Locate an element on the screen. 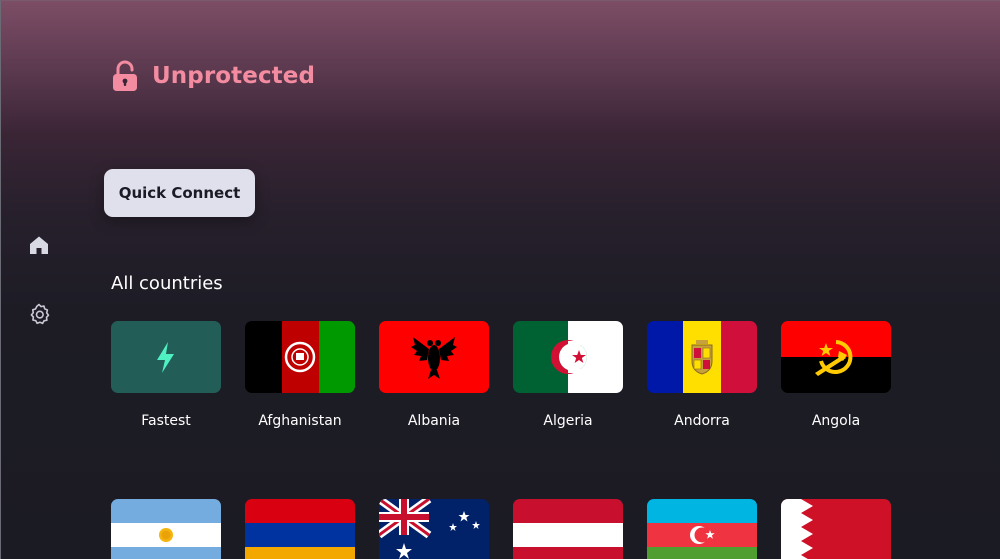 This screenshot has height=559, width=1000. country-label: Algeria is located at coordinates (568, 421).